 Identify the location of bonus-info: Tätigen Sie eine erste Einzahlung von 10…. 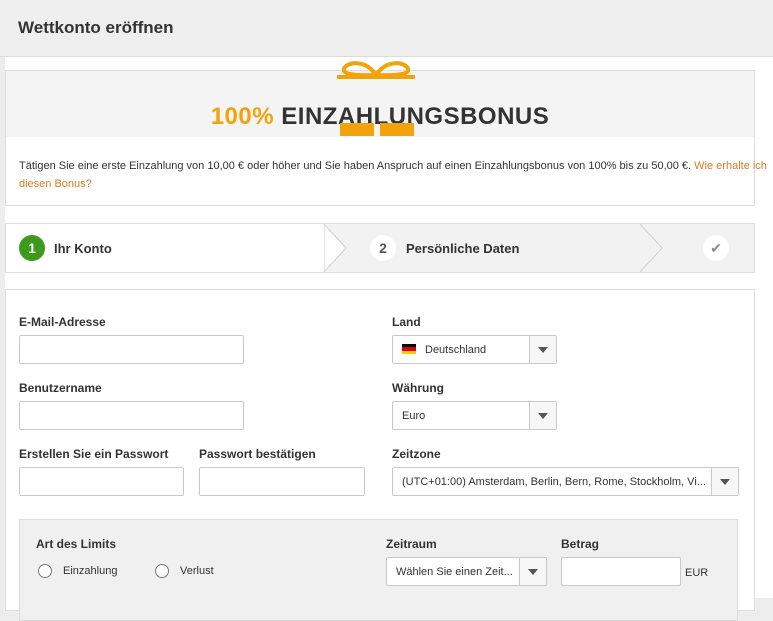
(386, 171).